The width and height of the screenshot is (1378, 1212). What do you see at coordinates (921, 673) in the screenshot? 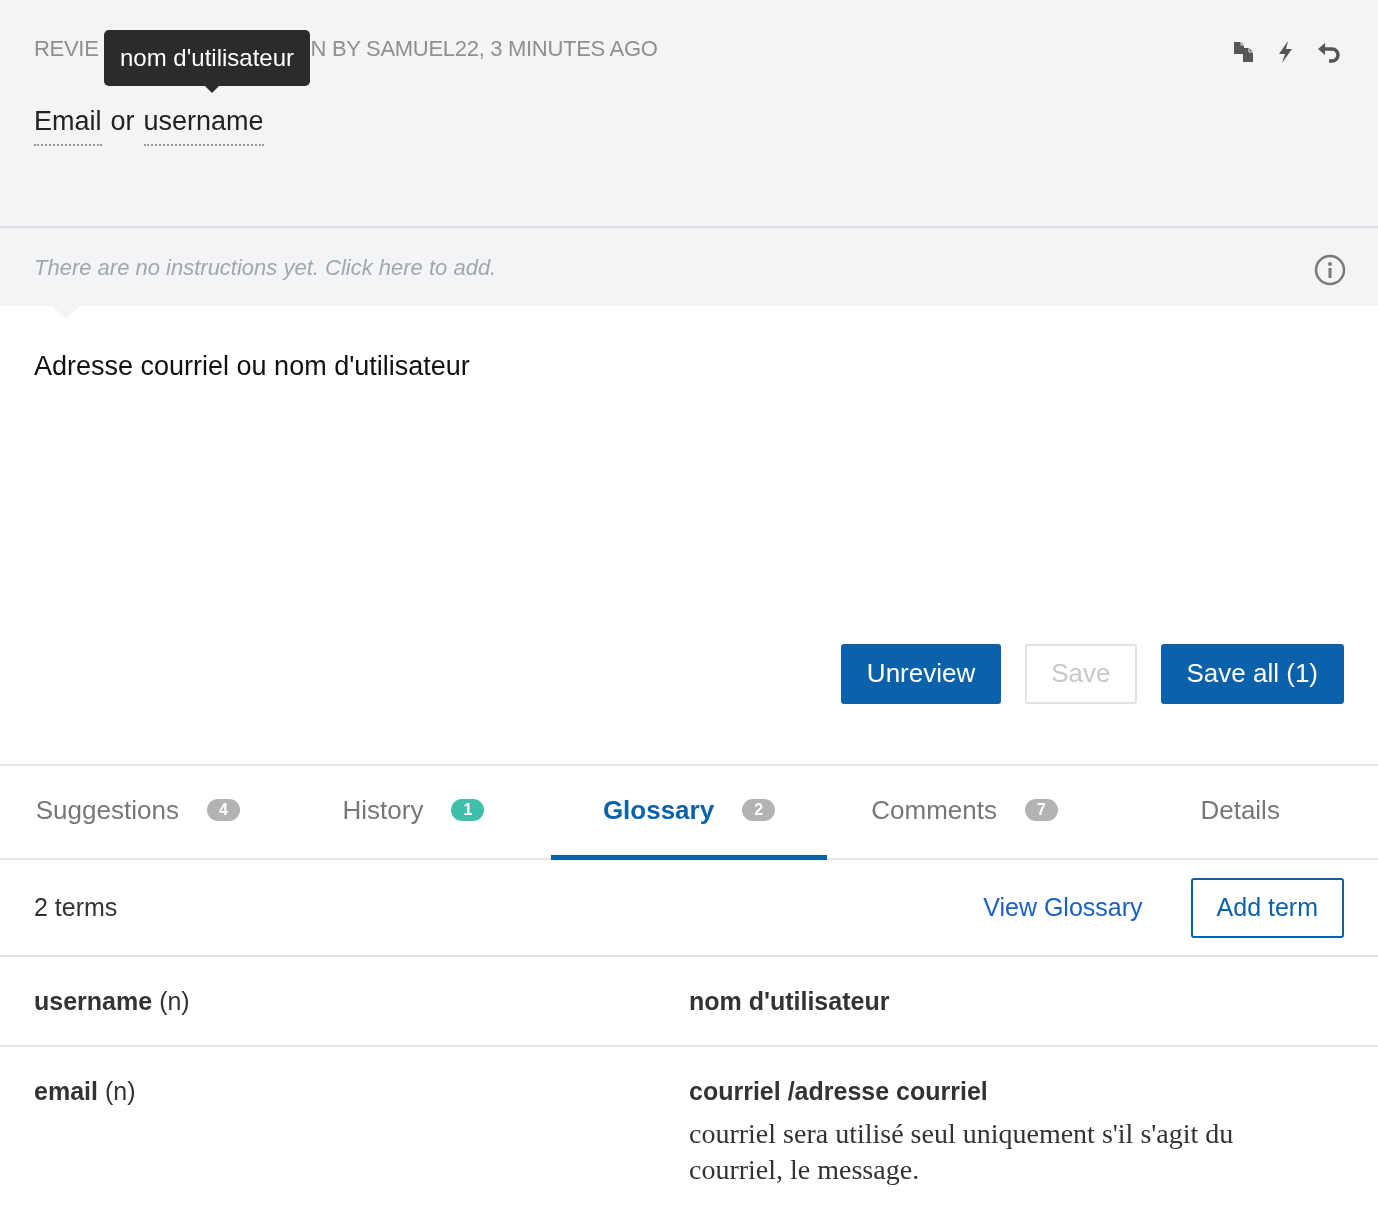
I see `unreview-button: Unreview` at bounding box center [921, 673].